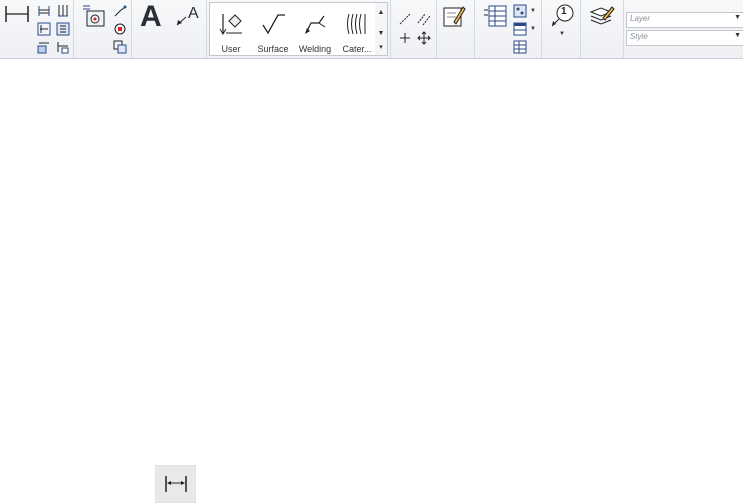 Image resolution: width=743 pixels, height=504 pixels. I want to click on gallery-scrollbar: ▲ ▼ ▾, so click(381, 29).